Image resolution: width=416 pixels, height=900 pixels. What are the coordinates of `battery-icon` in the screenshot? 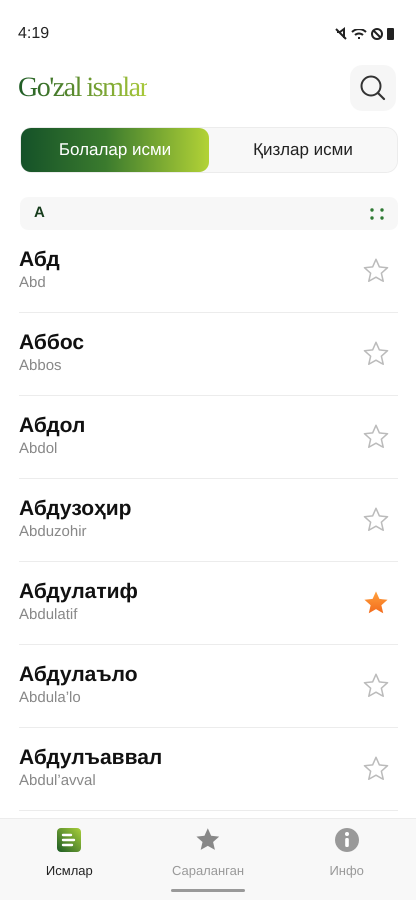 It's located at (390, 34).